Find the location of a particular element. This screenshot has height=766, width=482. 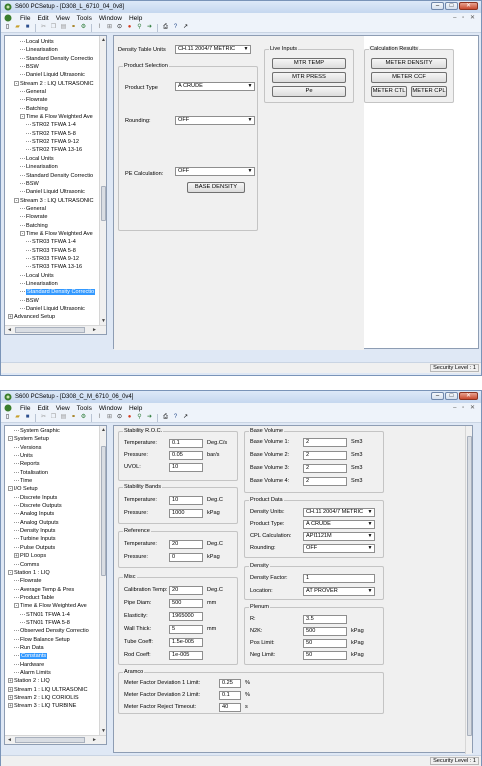

plenum-input: 50 is located at coordinates (325, 643).